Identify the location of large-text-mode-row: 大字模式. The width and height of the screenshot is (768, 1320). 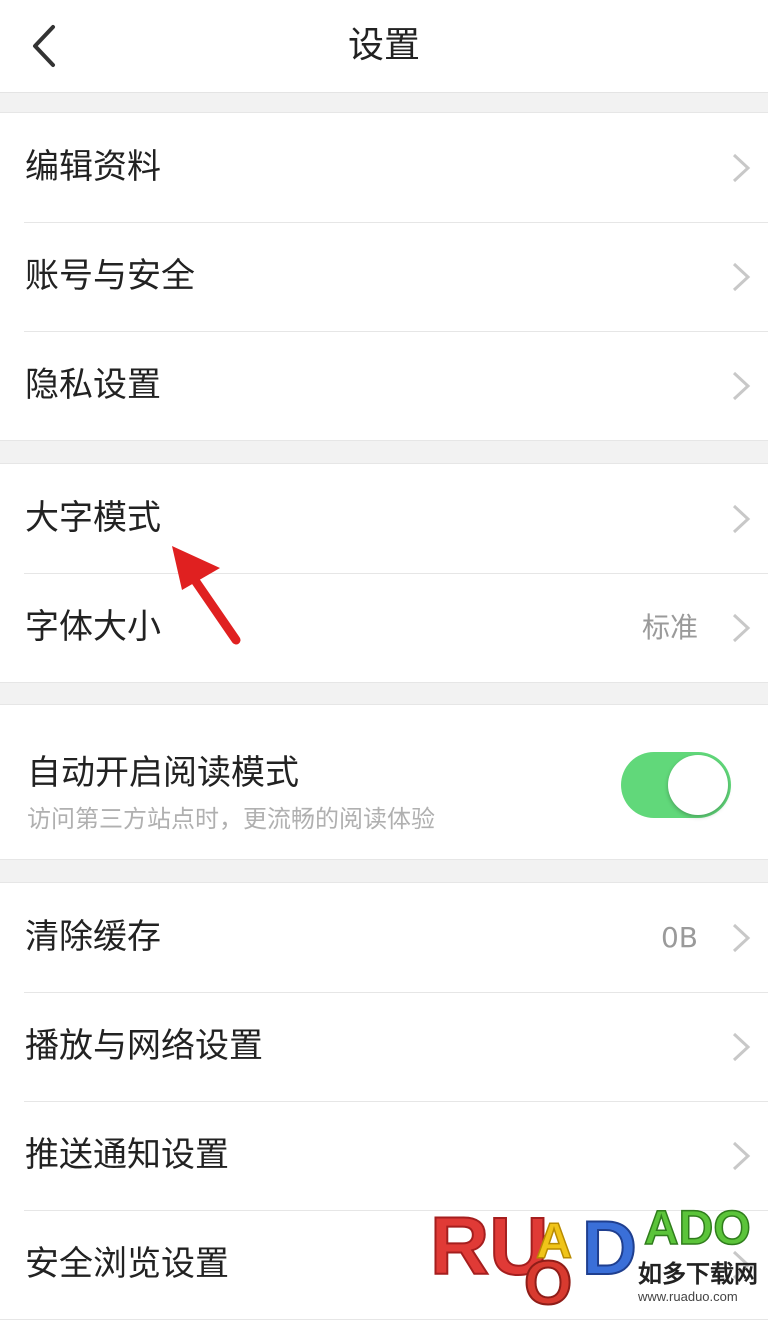
(384, 518).